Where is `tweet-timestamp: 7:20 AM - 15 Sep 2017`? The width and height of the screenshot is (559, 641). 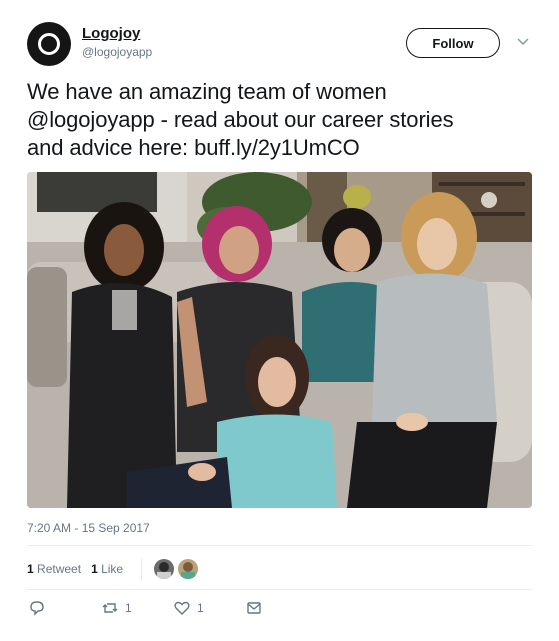 tweet-timestamp: 7:20 AM - 15 Sep 2017 is located at coordinates (88, 528).